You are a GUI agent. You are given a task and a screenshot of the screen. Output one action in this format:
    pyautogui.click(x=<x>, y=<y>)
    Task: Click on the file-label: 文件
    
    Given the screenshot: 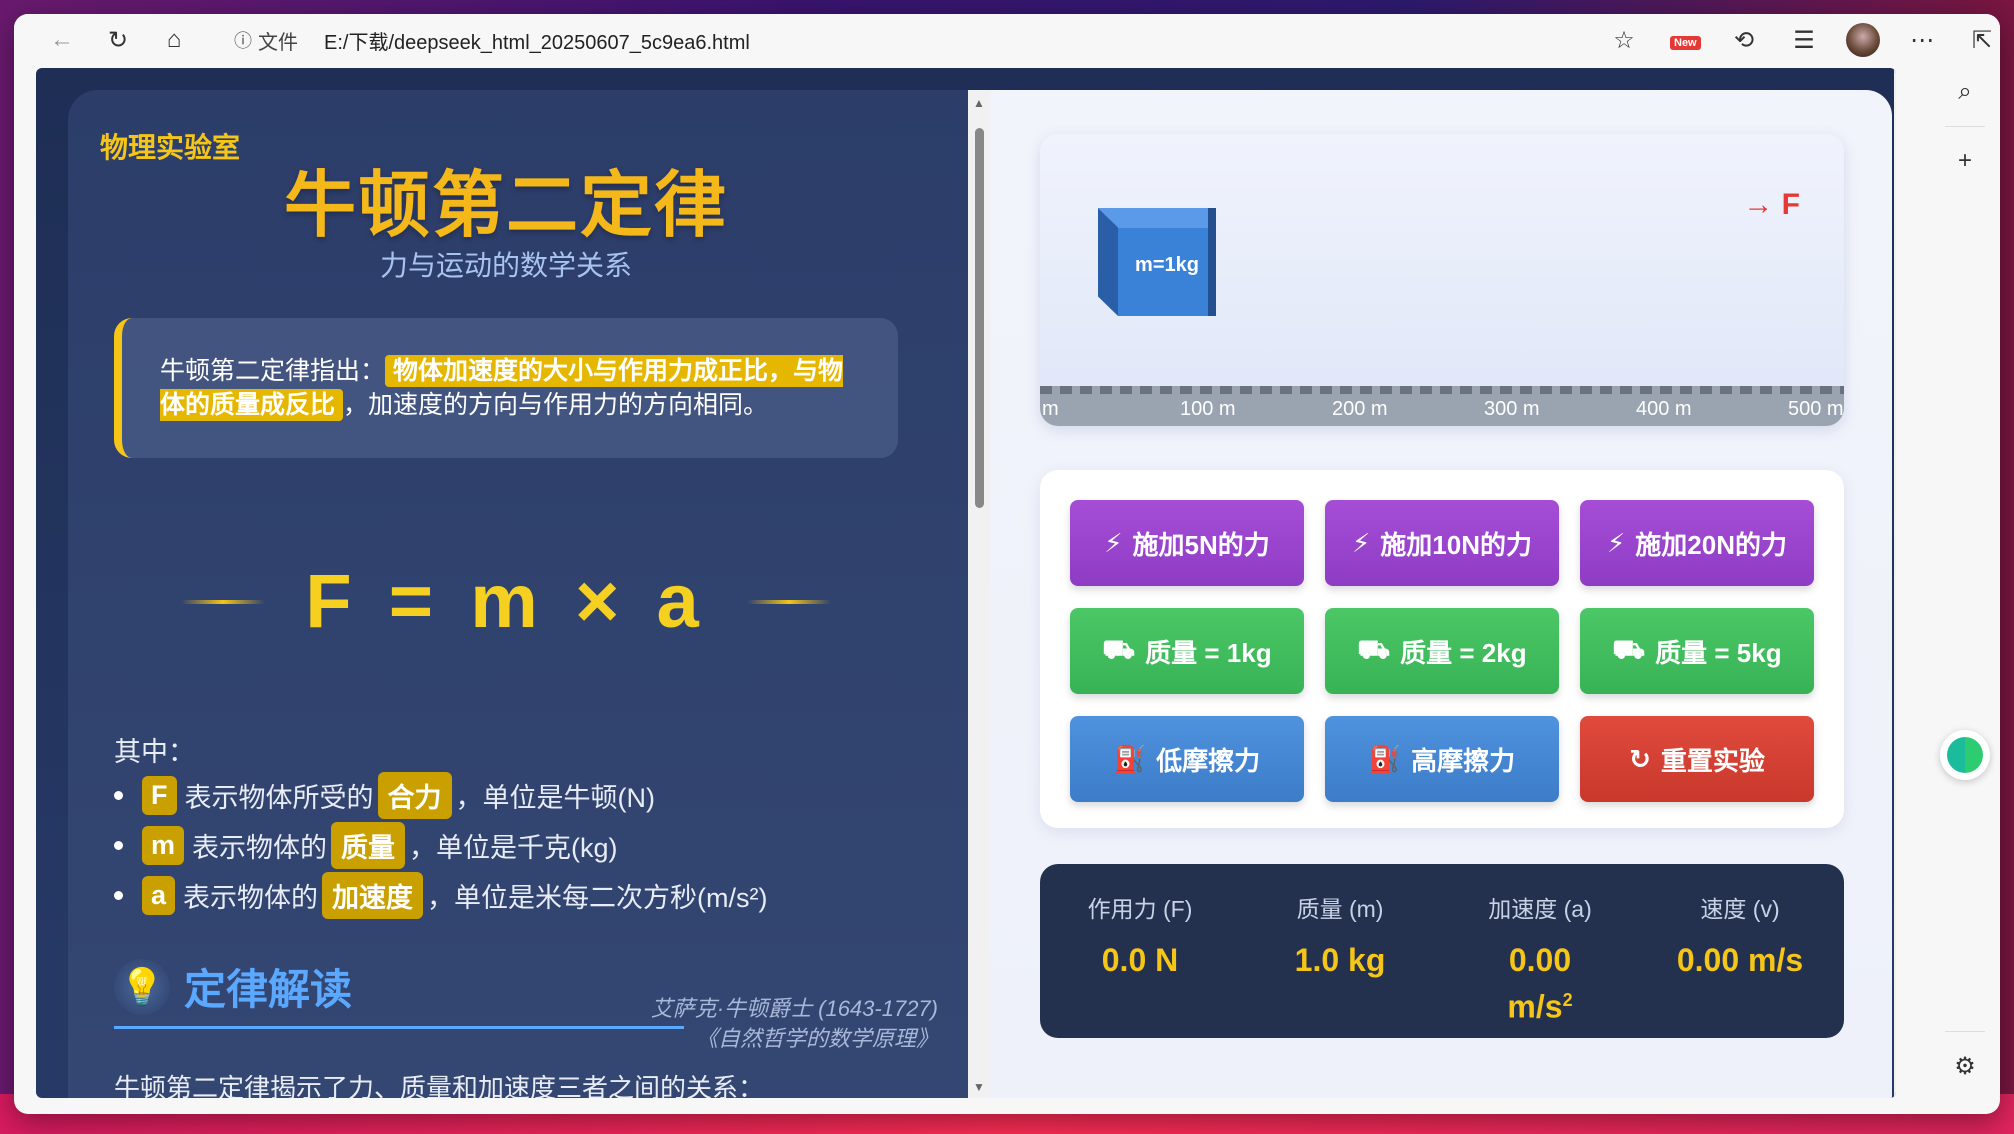 What is the action you would take?
    pyautogui.click(x=278, y=42)
    